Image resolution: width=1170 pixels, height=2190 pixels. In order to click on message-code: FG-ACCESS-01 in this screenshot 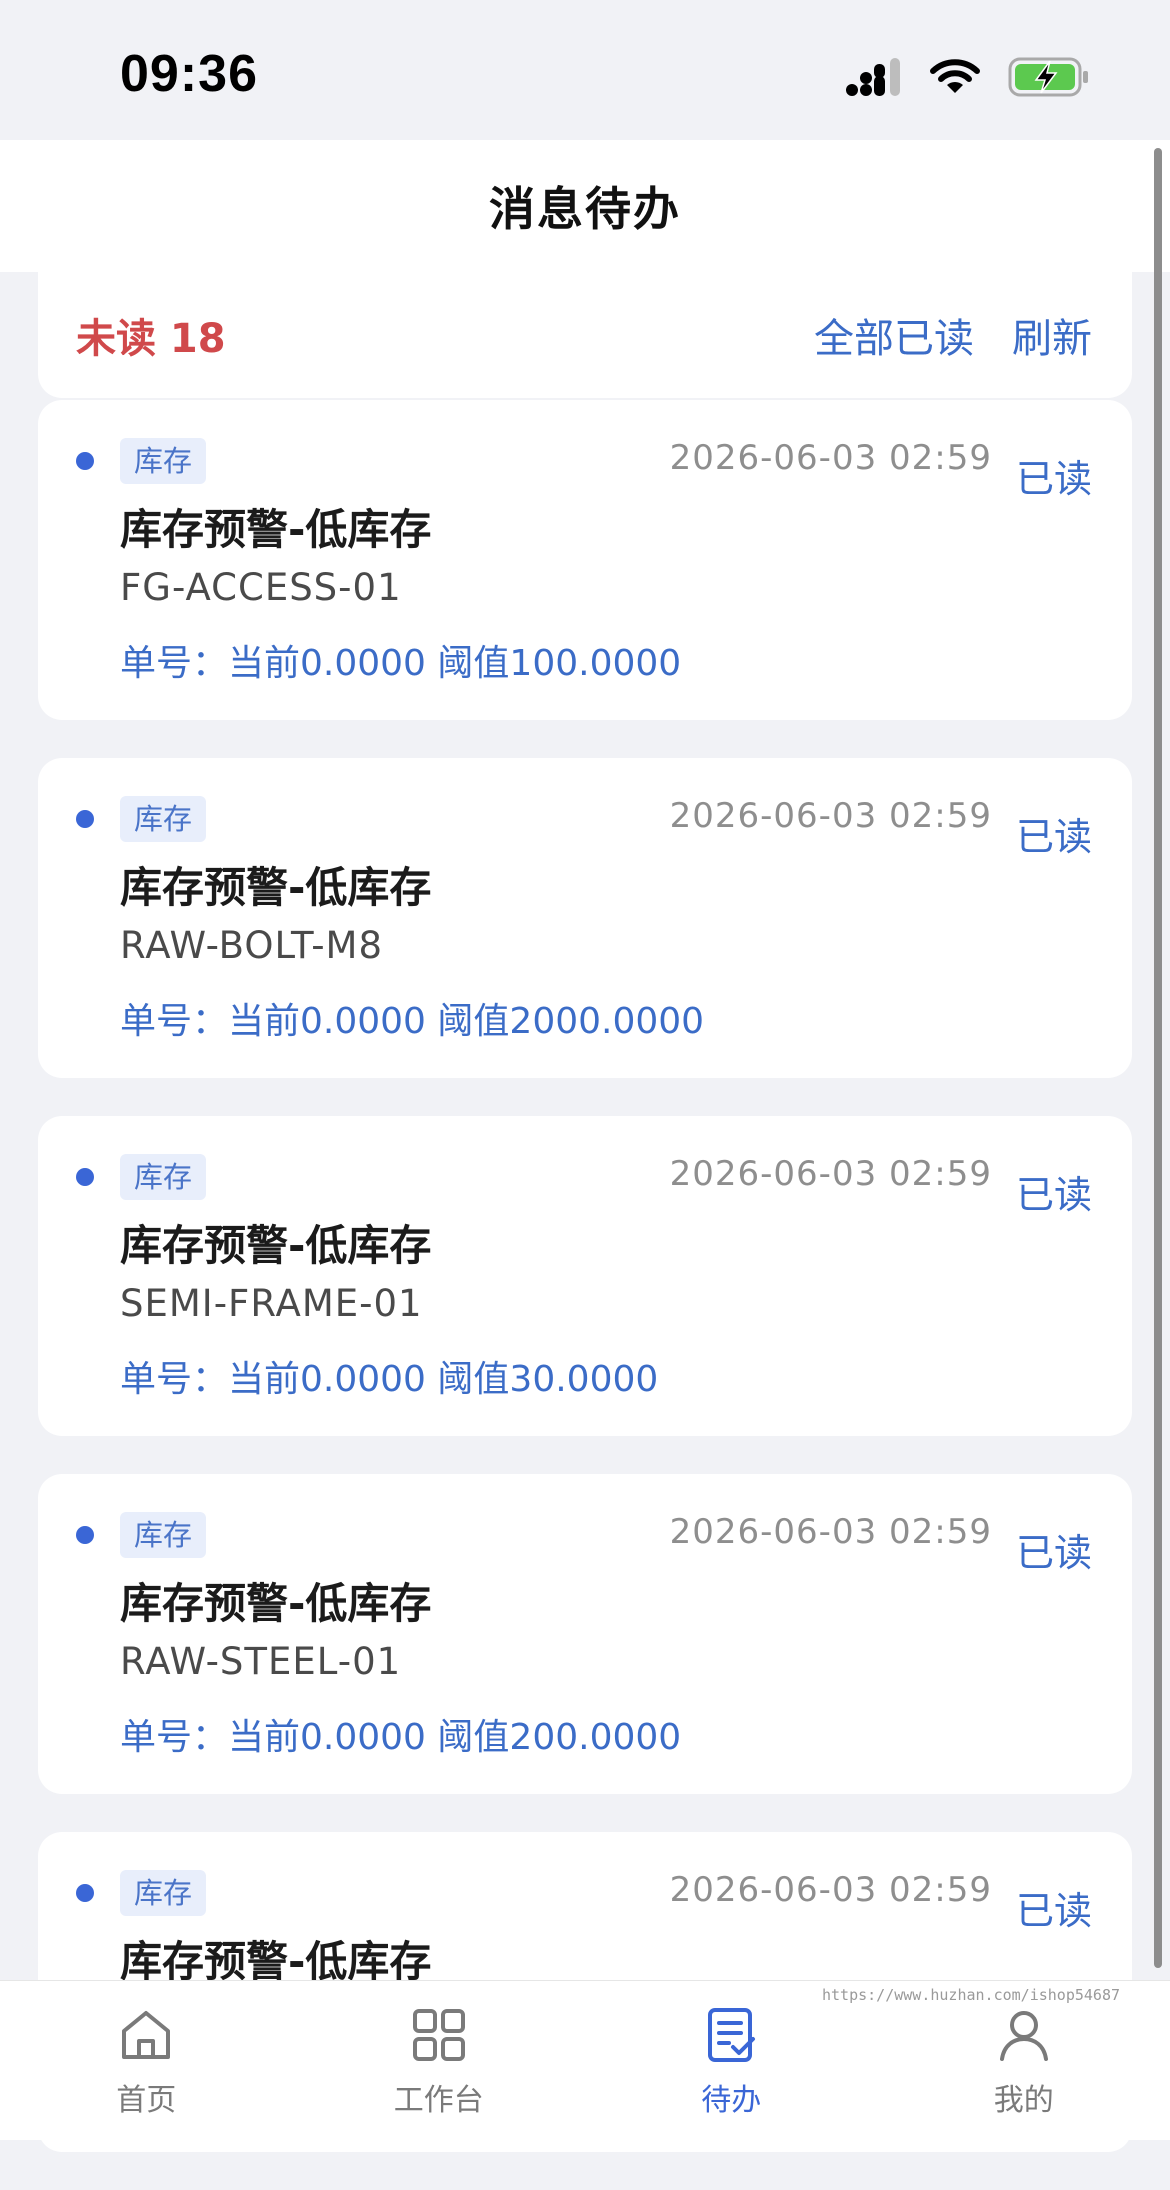, I will do `click(261, 587)`.